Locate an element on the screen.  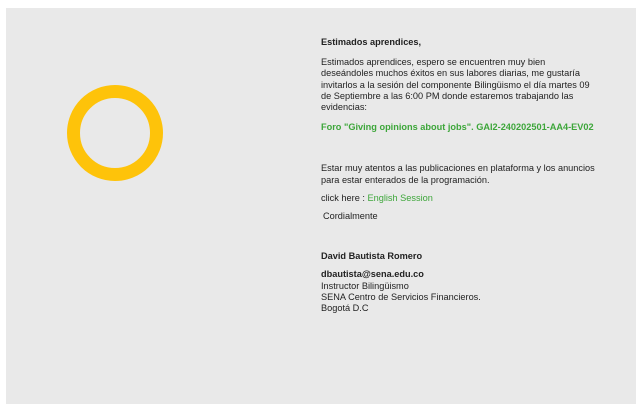
signature-organization: SENA Centro de Servicios Financieros. is located at coordinates (401, 296).